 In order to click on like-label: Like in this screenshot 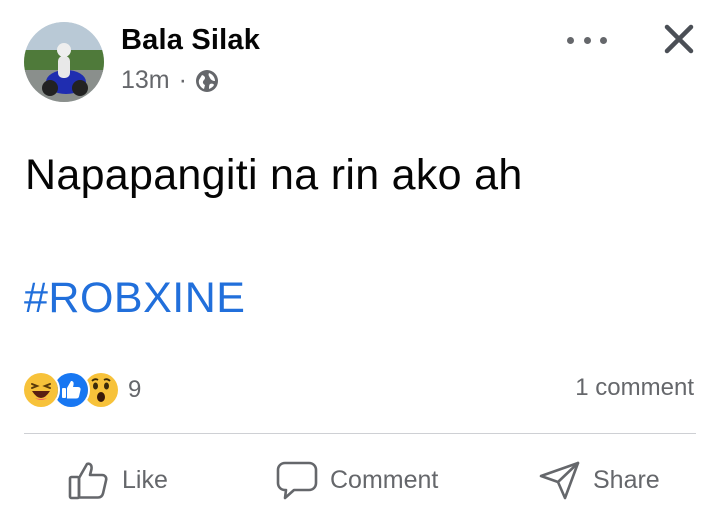, I will do `click(145, 479)`.